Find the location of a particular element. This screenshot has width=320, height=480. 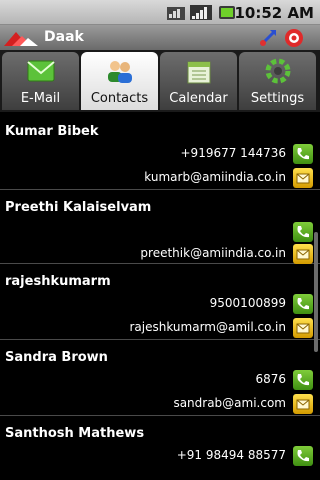

tab-contacts: Contacts is located at coordinates (119, 81).